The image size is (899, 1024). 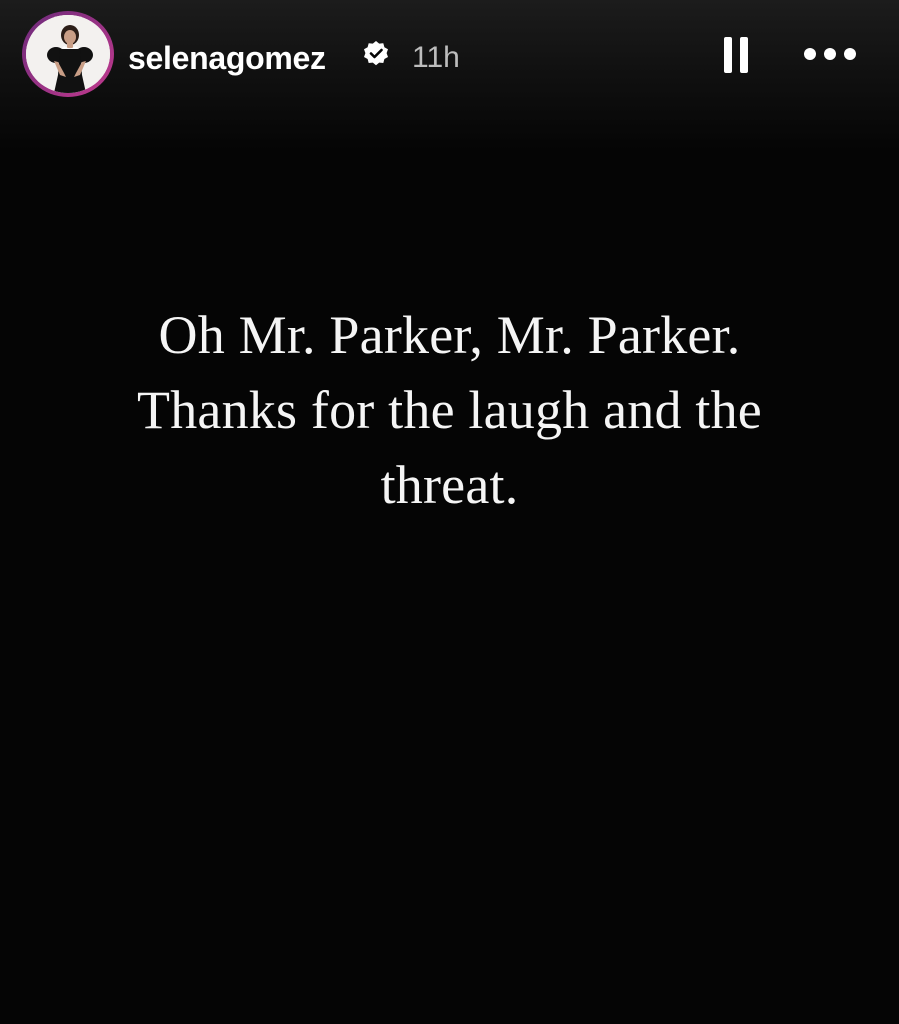 I want to click on avatar-ring, so click(x=68, y=54).